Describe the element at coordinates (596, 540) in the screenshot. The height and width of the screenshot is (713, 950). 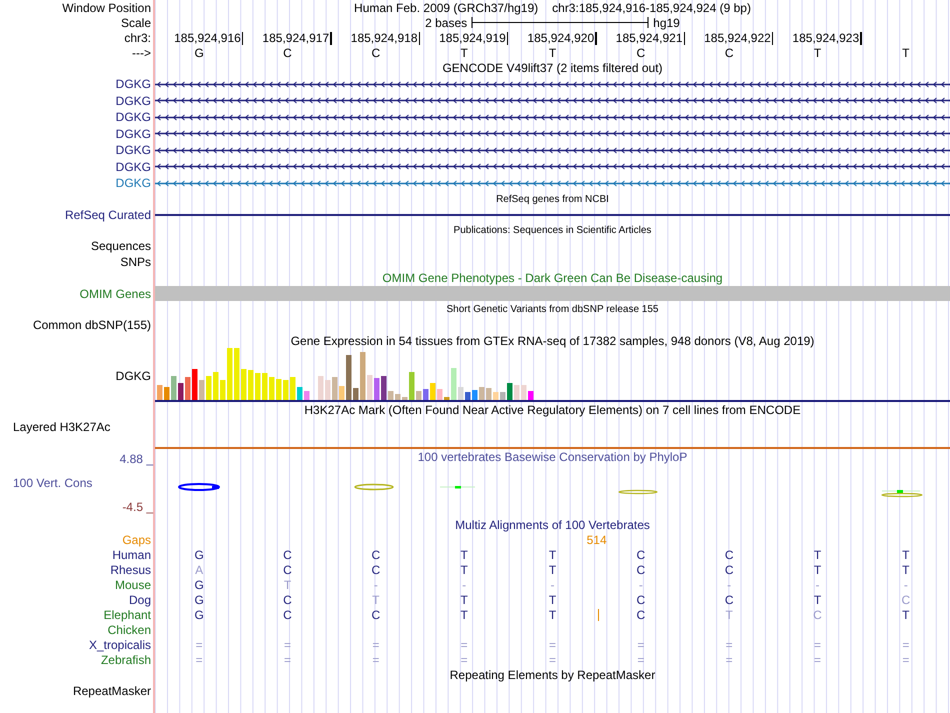
I see `gap-count: 514` at that location.